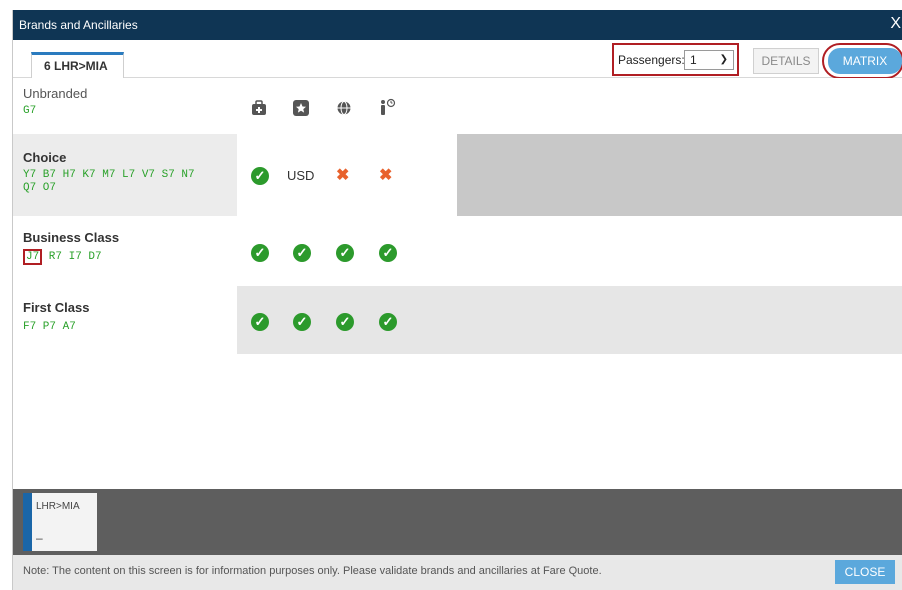  Describe the element at coordinates (125, 106) in the screenshot. I see `unbranded-label-cell: Unbranded G7` at that location.